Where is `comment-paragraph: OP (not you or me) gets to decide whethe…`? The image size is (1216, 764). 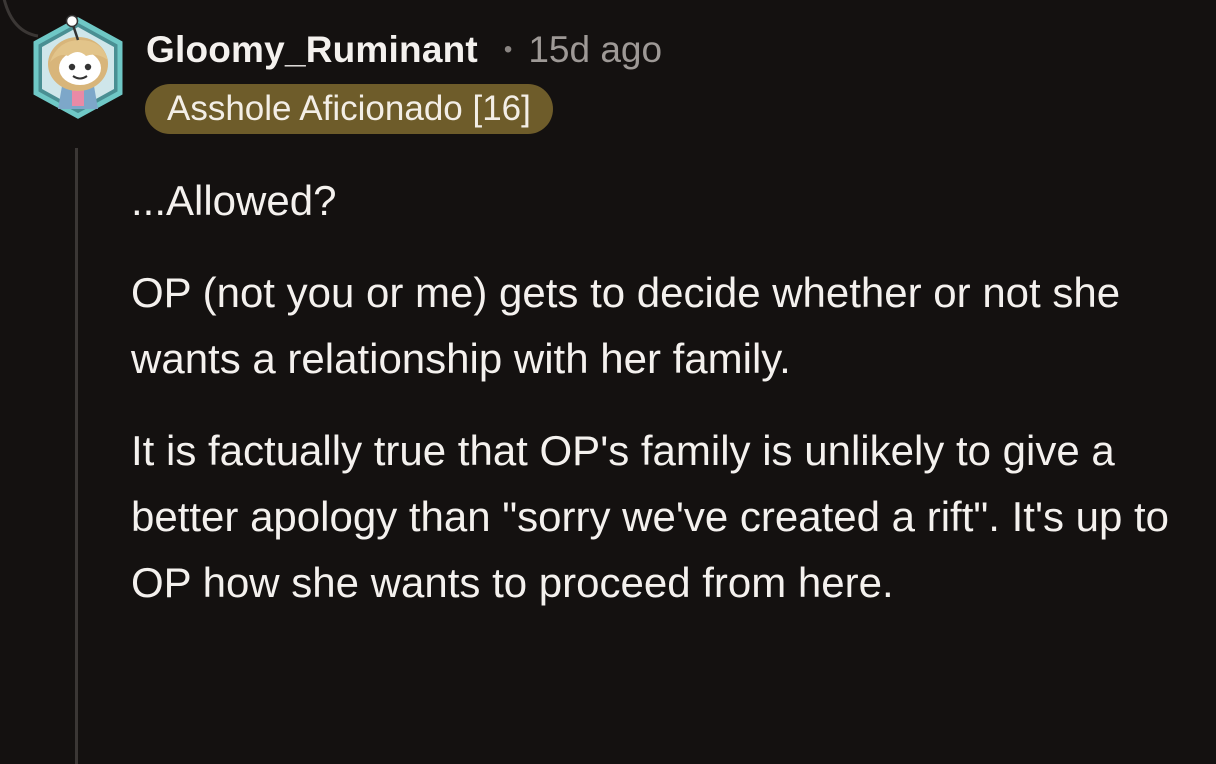 comment-paragraph: OP (not you or me) gets to decide whethe… is located at coordinates (626, 325).